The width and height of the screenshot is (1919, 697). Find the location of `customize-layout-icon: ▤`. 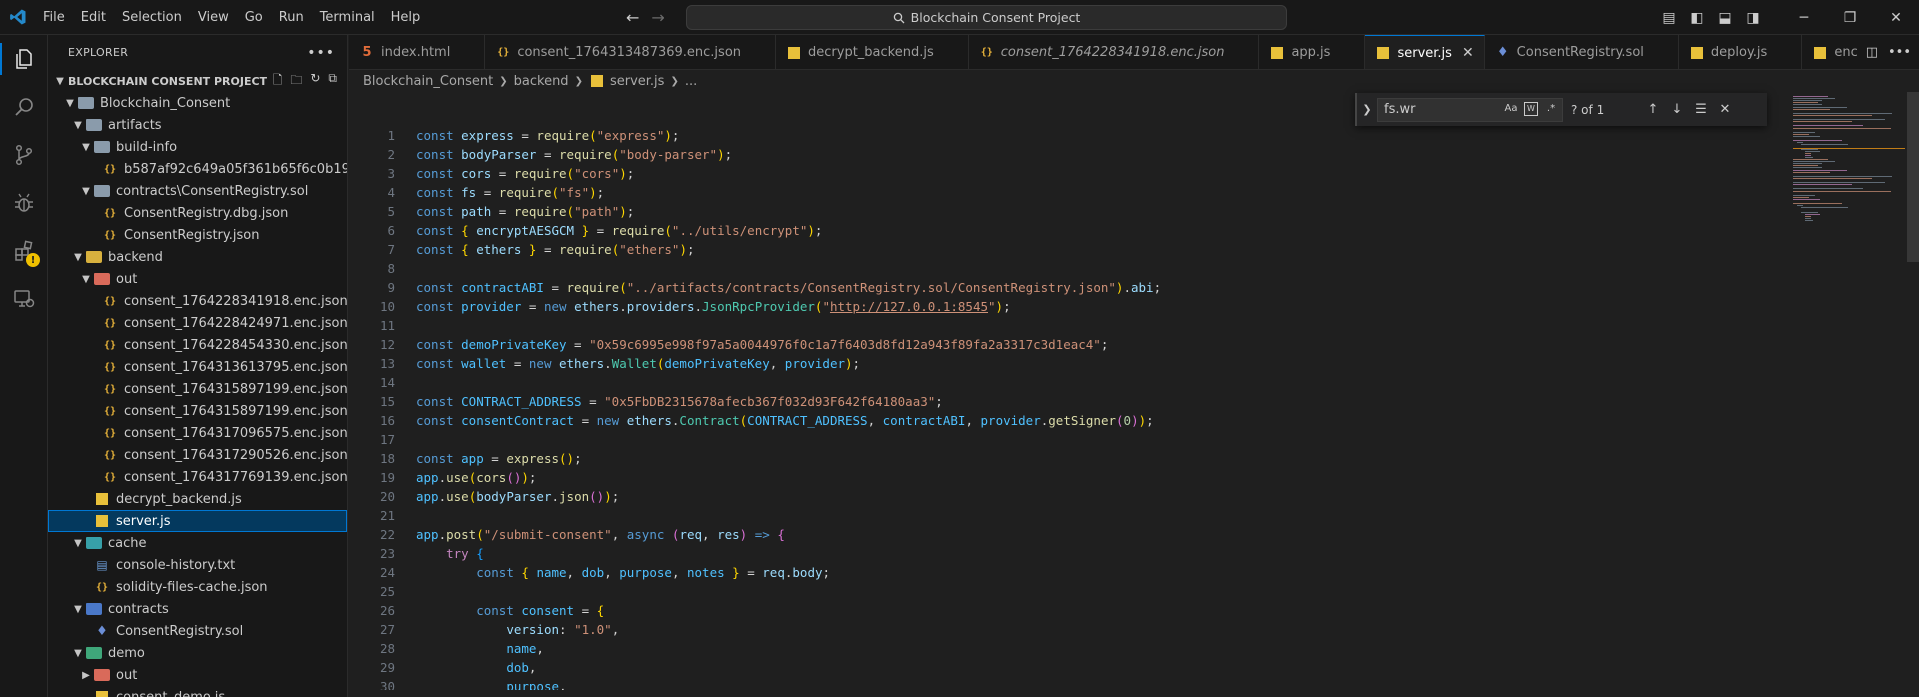

customize-layout-icon: ▤ is located at coordinates (1669, 18).